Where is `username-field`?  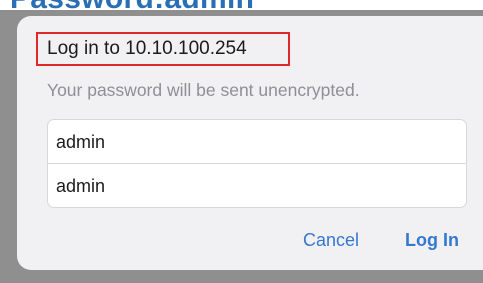
username-field is located at coordinates (257, 142).